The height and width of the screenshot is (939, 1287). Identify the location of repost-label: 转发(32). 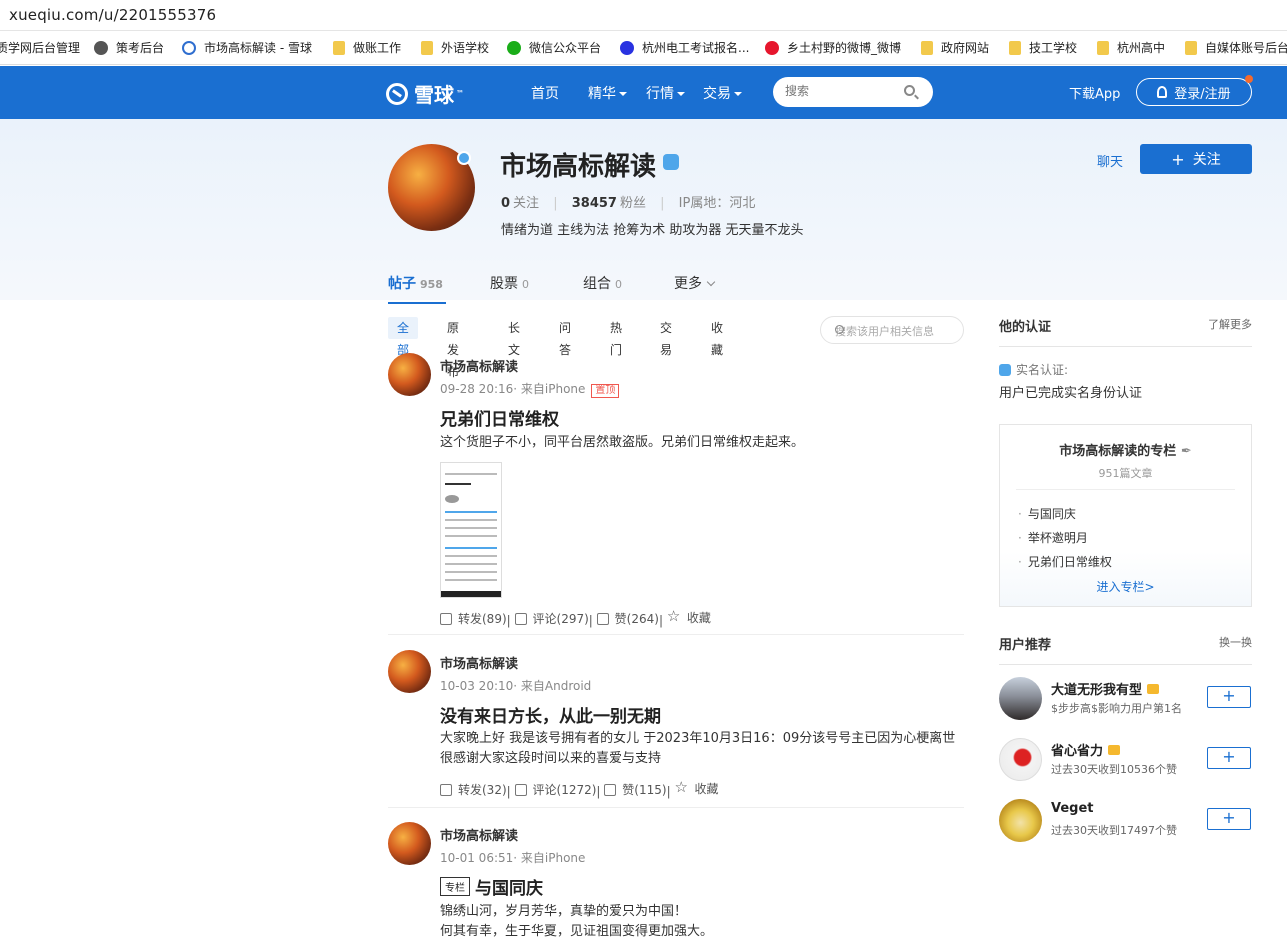
(482, 790).